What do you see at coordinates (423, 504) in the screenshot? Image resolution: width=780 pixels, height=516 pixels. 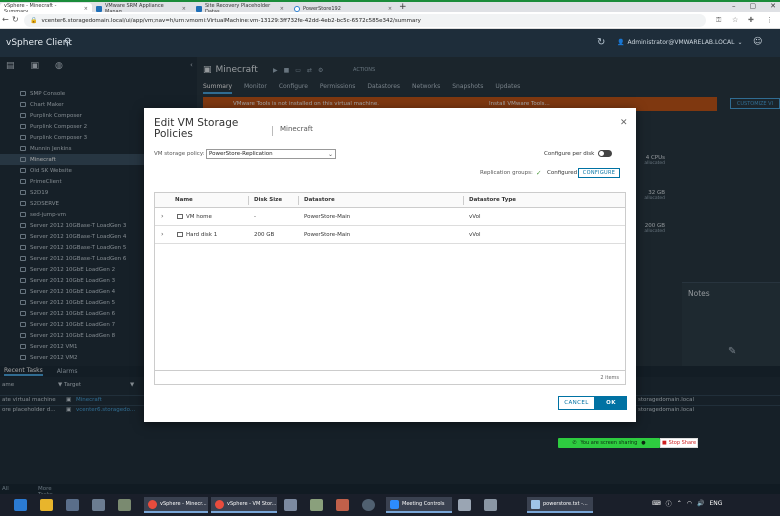 I see `app-label: Meeting Controls` at bounding box center [423, 504].